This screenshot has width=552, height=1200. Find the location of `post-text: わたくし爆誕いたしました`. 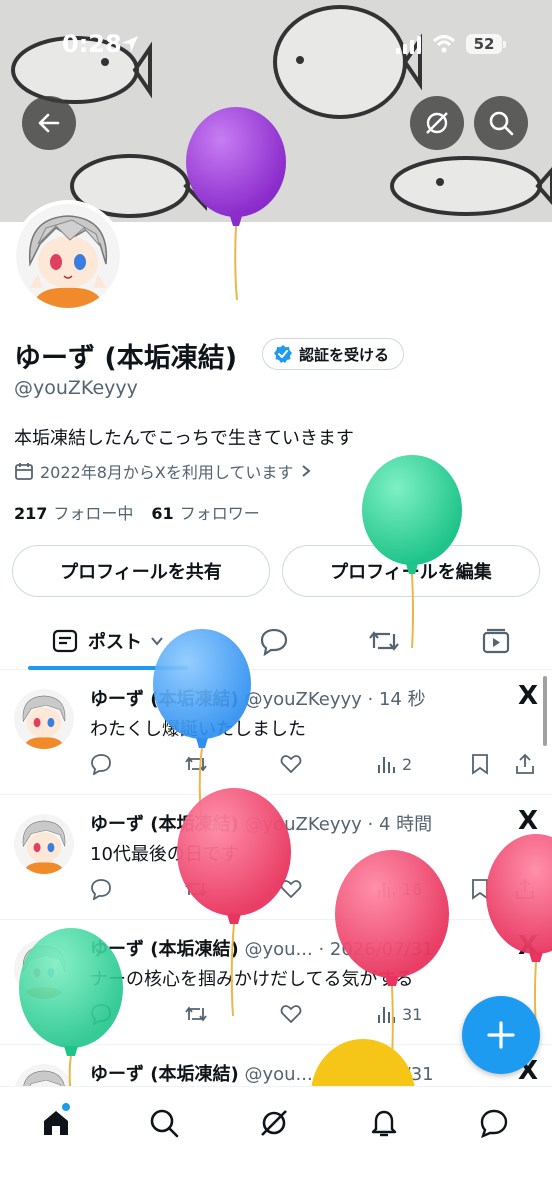

post-text: わたくし爆誕いたしました is located at coordinates (198, 729).